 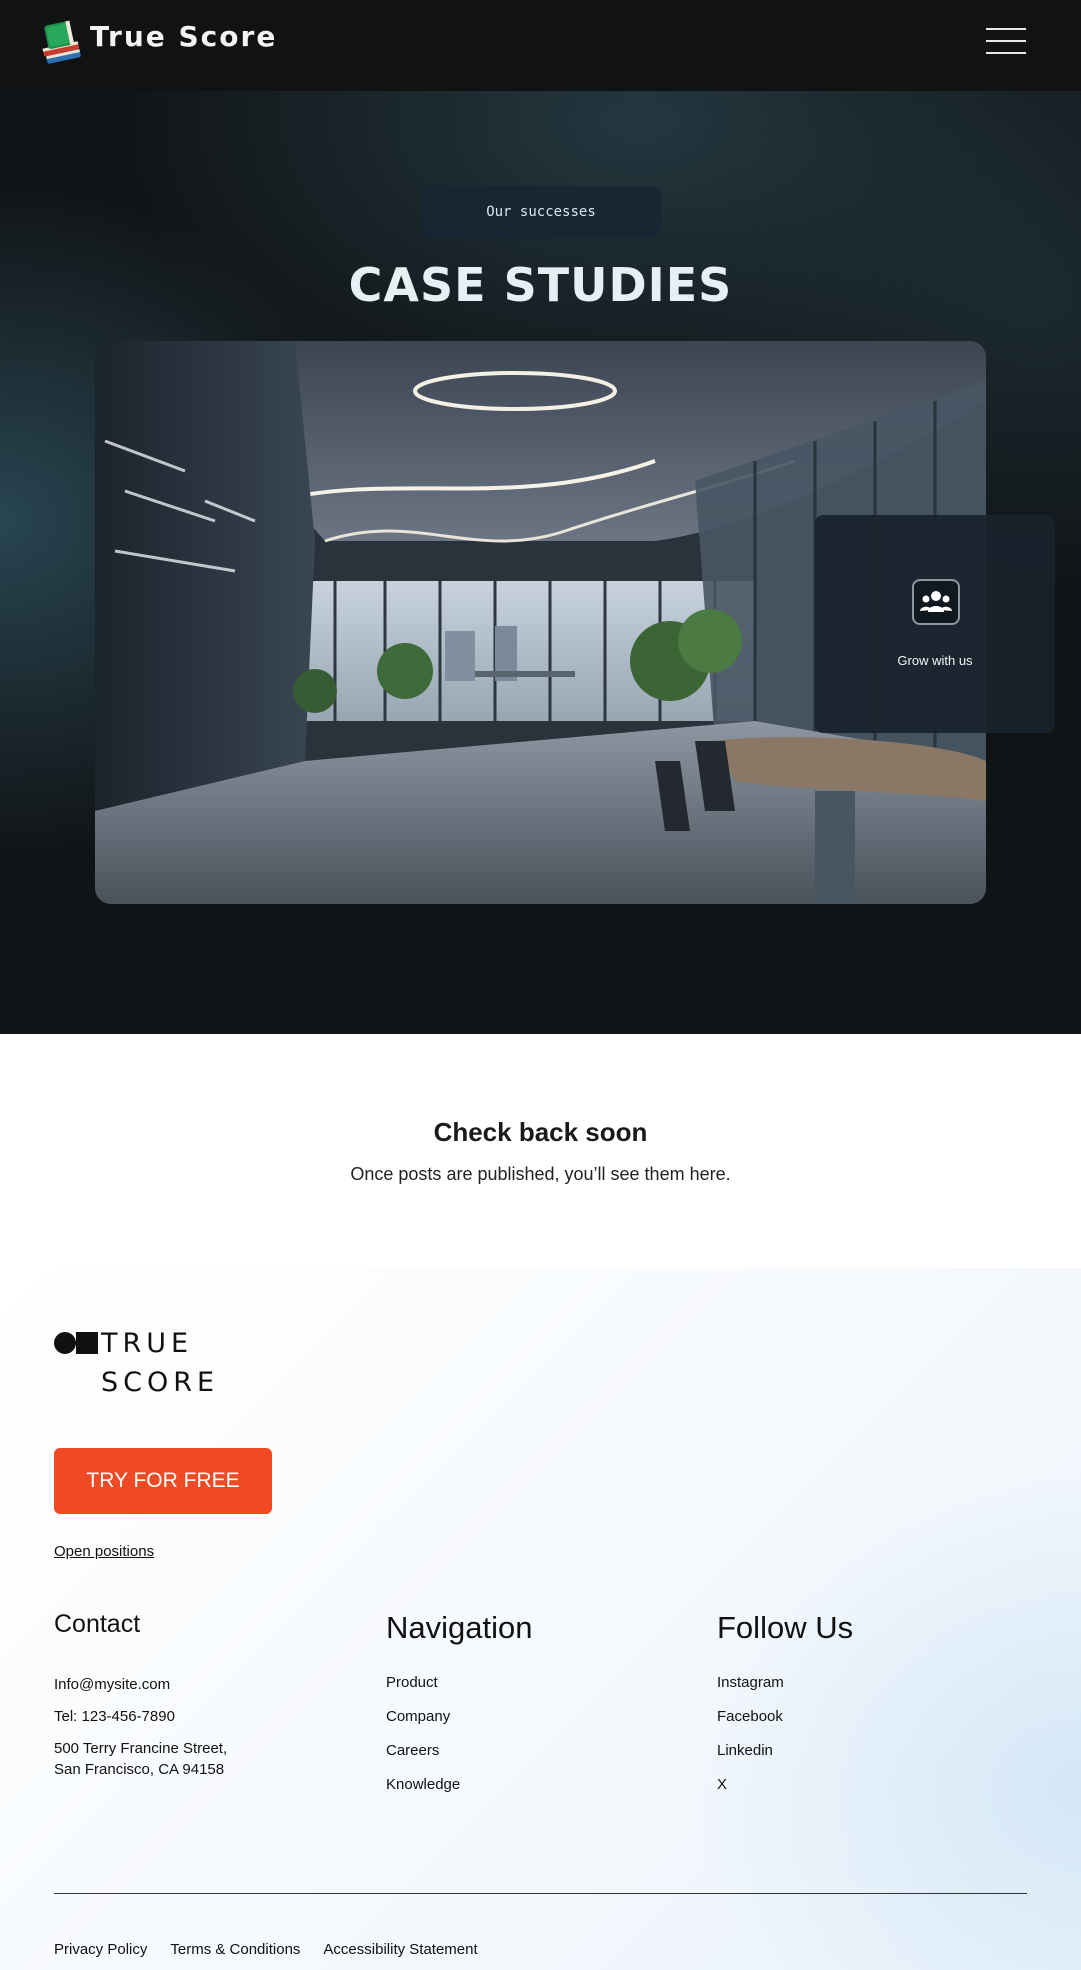 I want to click on page-title: CASE STUDIES, so click(x=540, y=285).